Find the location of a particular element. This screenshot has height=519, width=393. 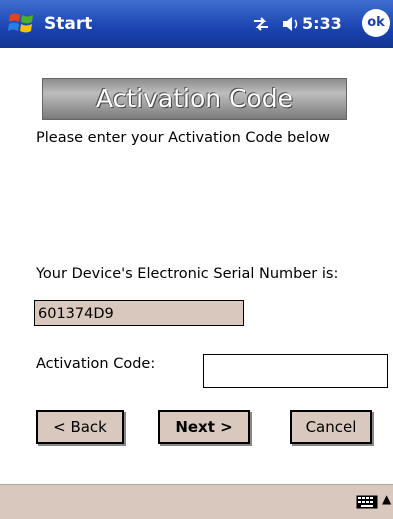

instruction-text: Please enter your Activation Code below is located at coordinates (183, 138).